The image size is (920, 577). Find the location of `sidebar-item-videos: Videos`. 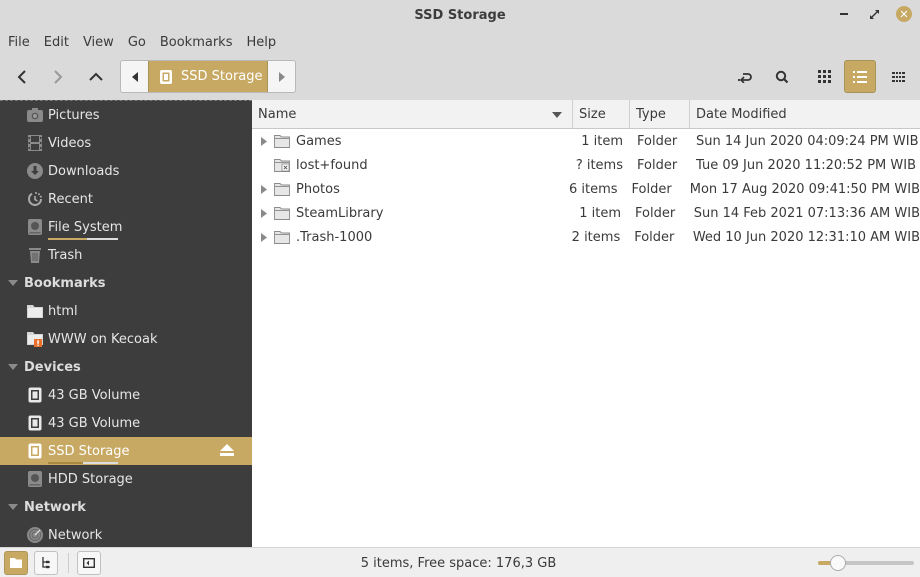

sidebar-item-videos: Videos is located at coordinates (126, 143).